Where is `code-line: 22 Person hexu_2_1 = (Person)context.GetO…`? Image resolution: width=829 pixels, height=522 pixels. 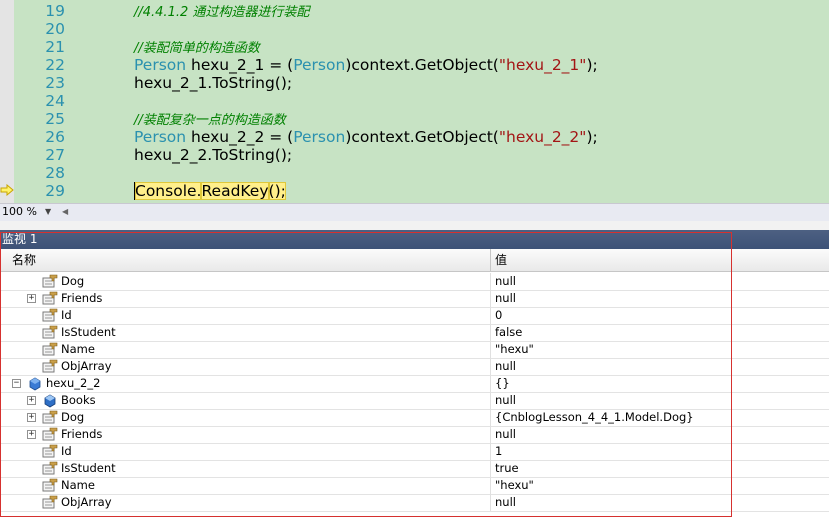 code-line: 22 Person hexu_2_1 = (Person)context.GetO… is located at coordinates (414, 65).